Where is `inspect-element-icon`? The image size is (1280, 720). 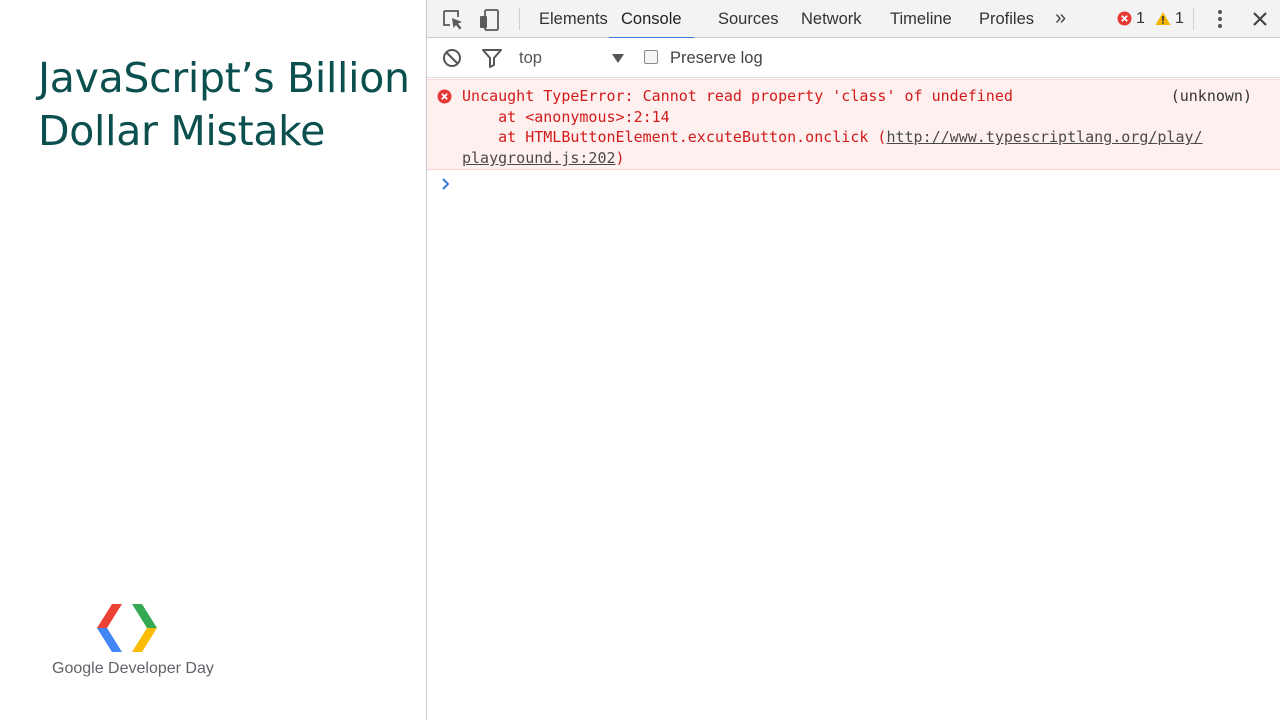 inspect-element-icon is located at coordinates (453, 20).